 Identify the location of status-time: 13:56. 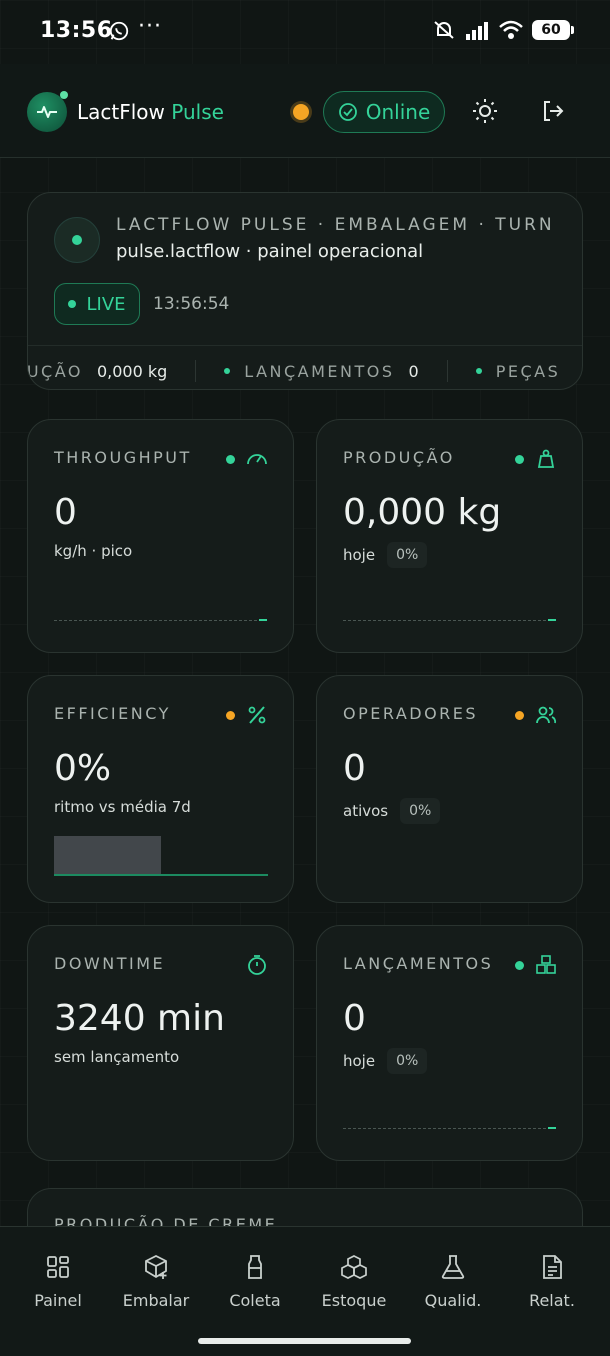
(76, 30).